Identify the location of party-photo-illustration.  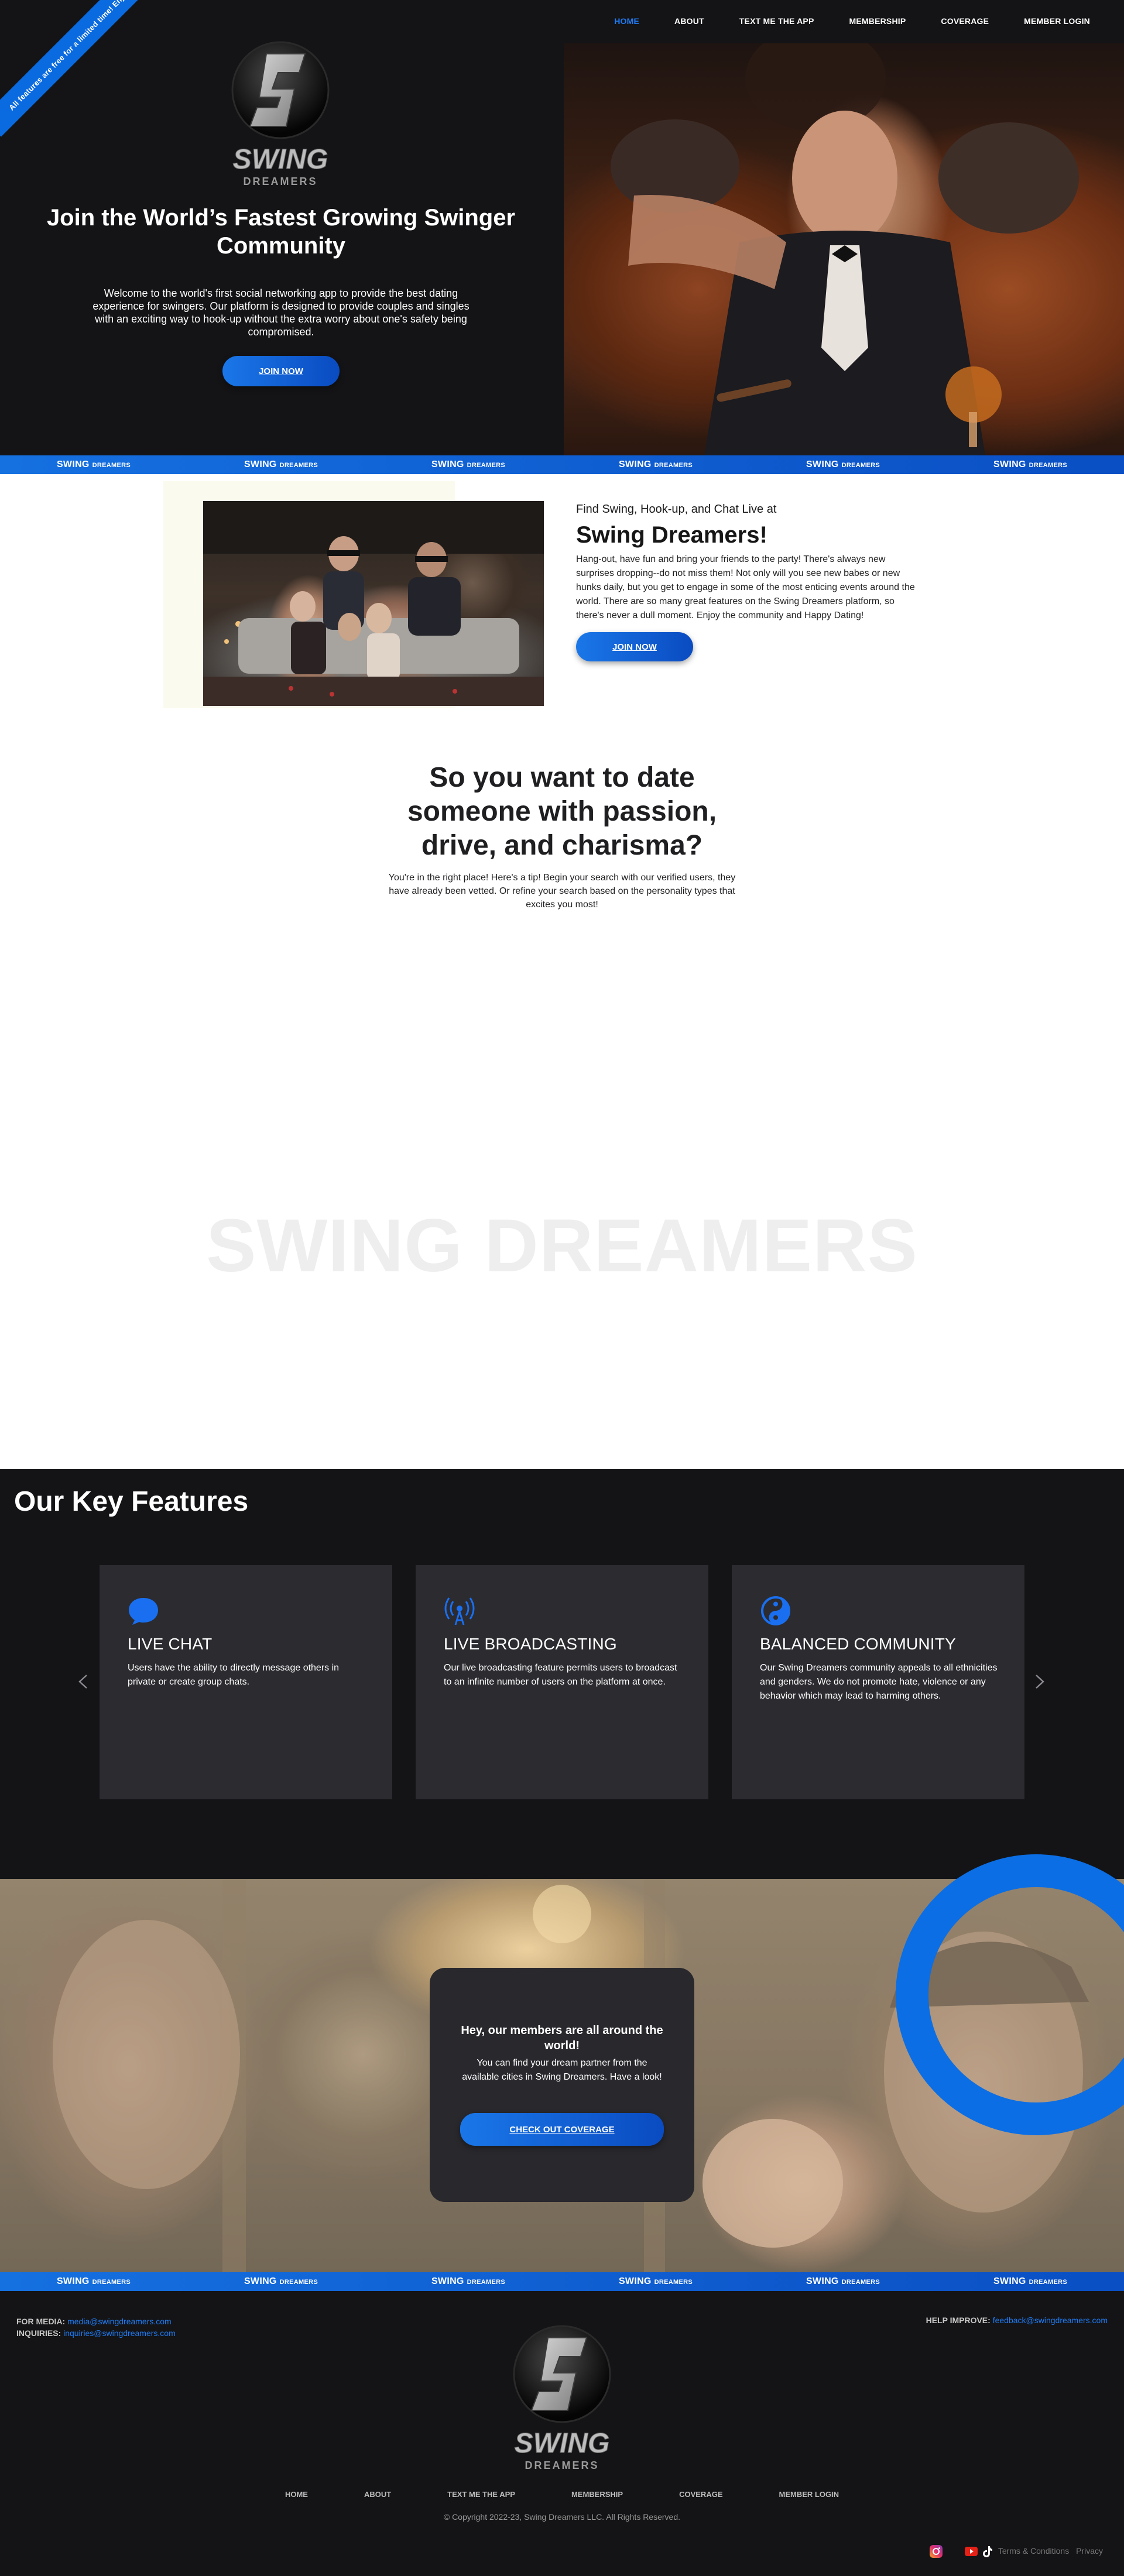
(373, 604).